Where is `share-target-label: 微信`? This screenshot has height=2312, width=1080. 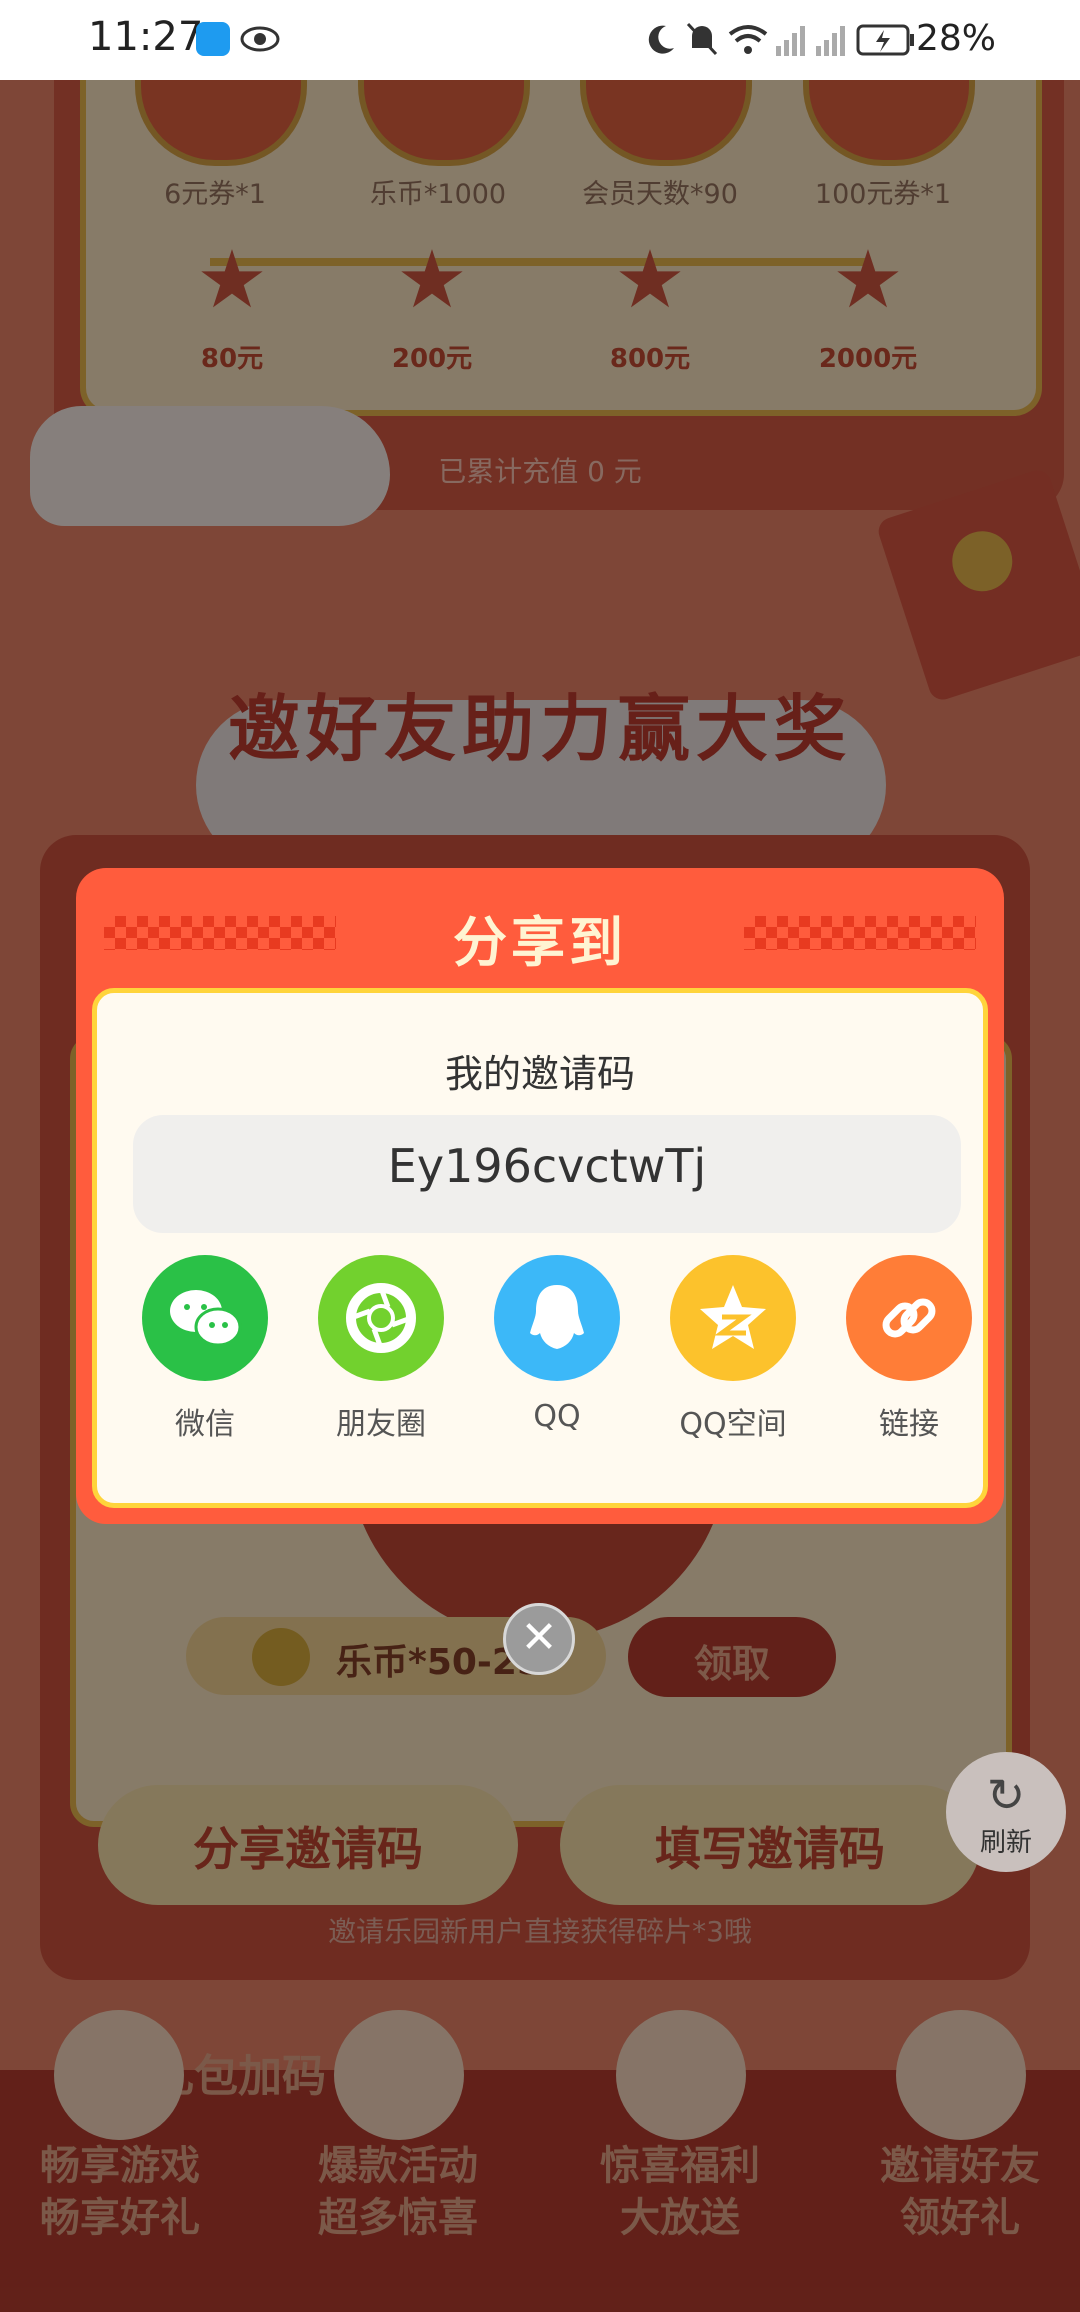 share-target-label: 微信 is located at coordinates (205, 1424).